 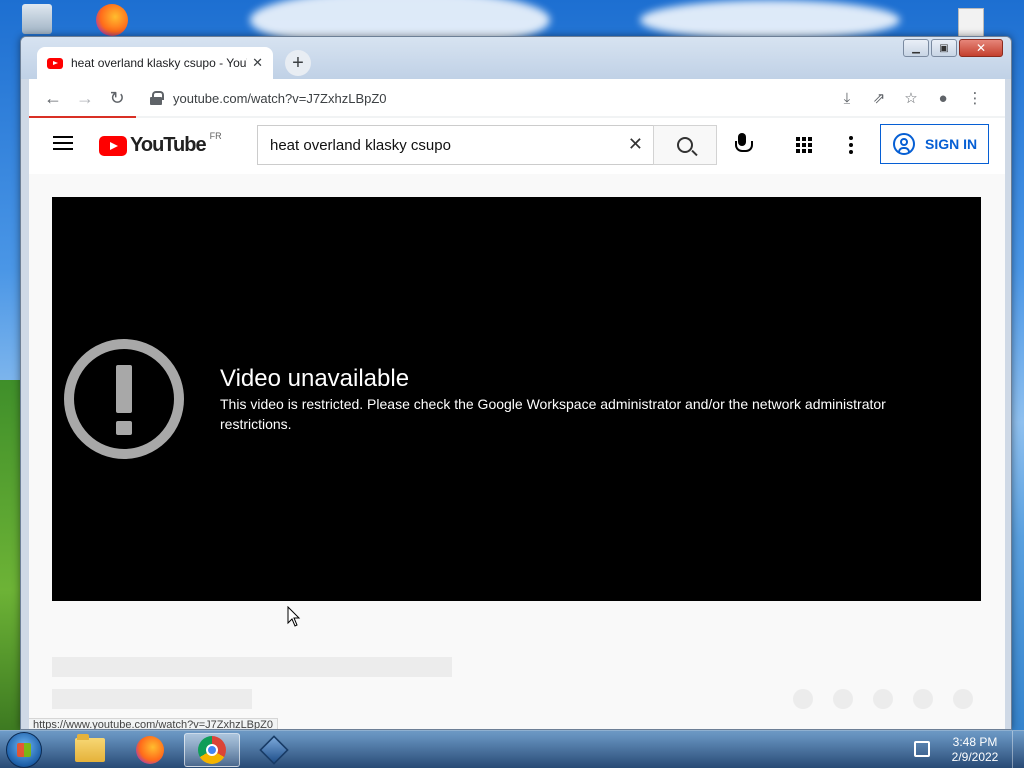 I want to click on sign-in-button: SIGN IN, so click(x=934, y=144).